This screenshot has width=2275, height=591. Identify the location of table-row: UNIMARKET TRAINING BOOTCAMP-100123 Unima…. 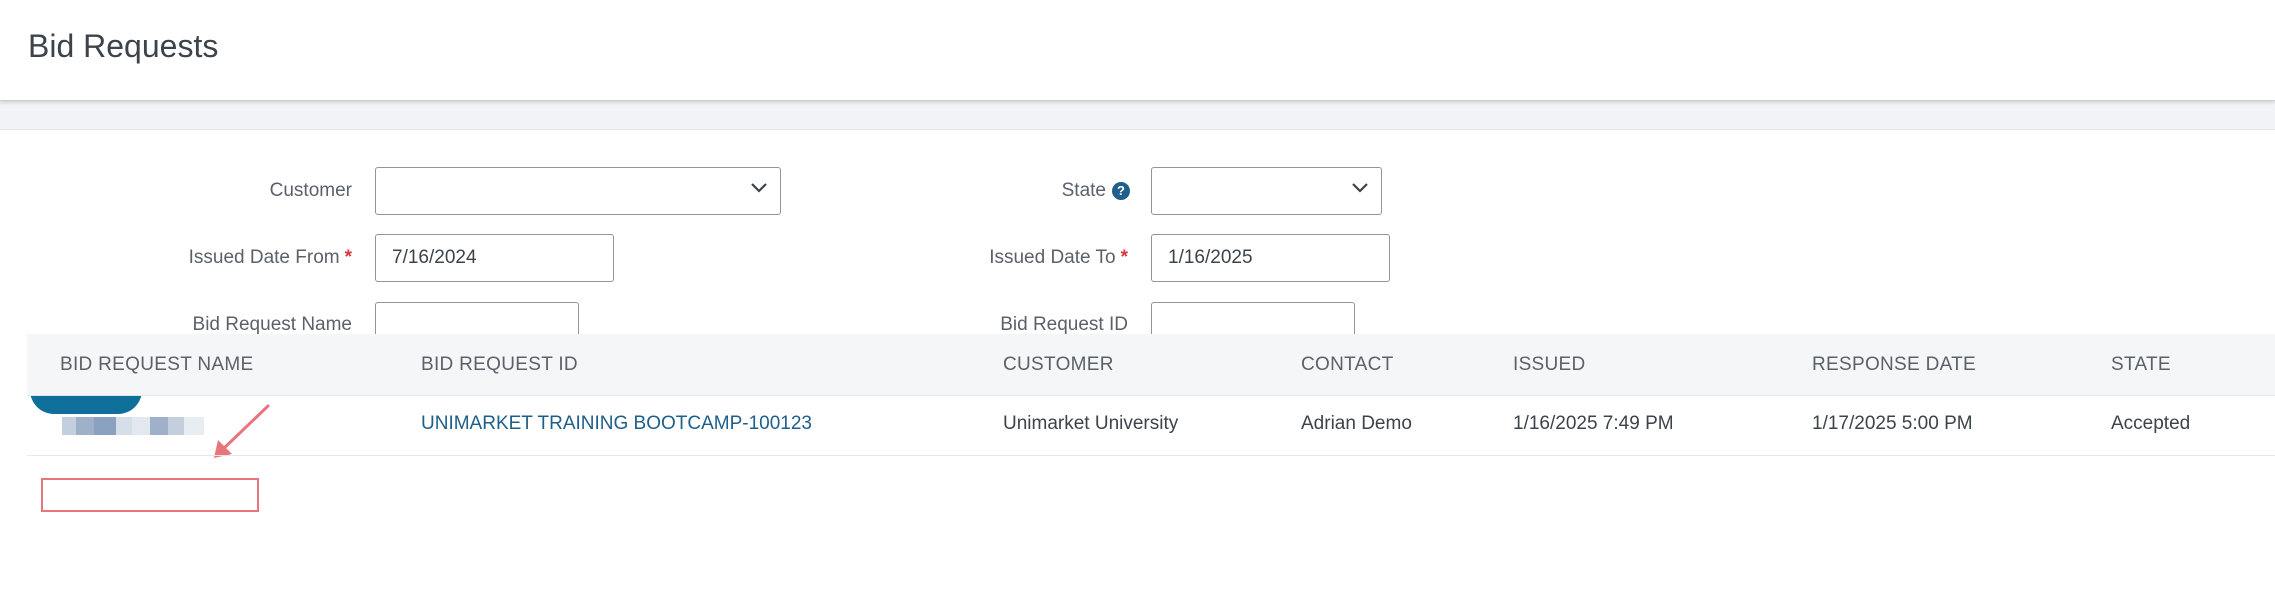
(1151, 426).